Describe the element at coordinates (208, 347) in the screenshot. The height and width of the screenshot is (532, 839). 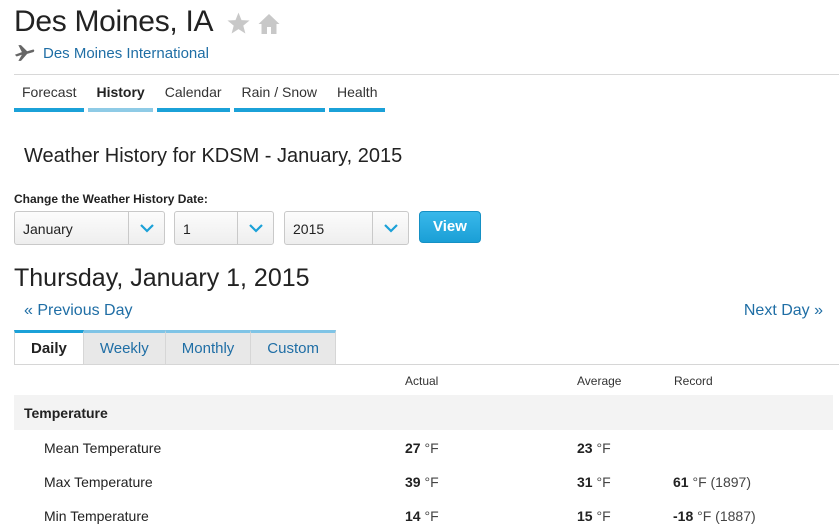
I see `tab-monthly: Monthly` at that location.